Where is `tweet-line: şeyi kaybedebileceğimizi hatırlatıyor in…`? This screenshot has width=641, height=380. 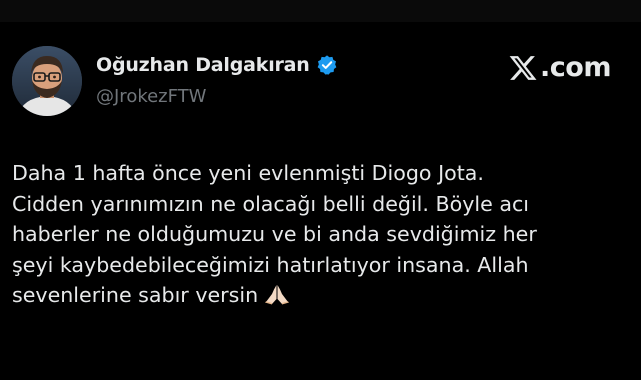 tweet-line: şeyi kaybedebileceğimizi hatırlatıyor in… is located at coordinates (270, 264).